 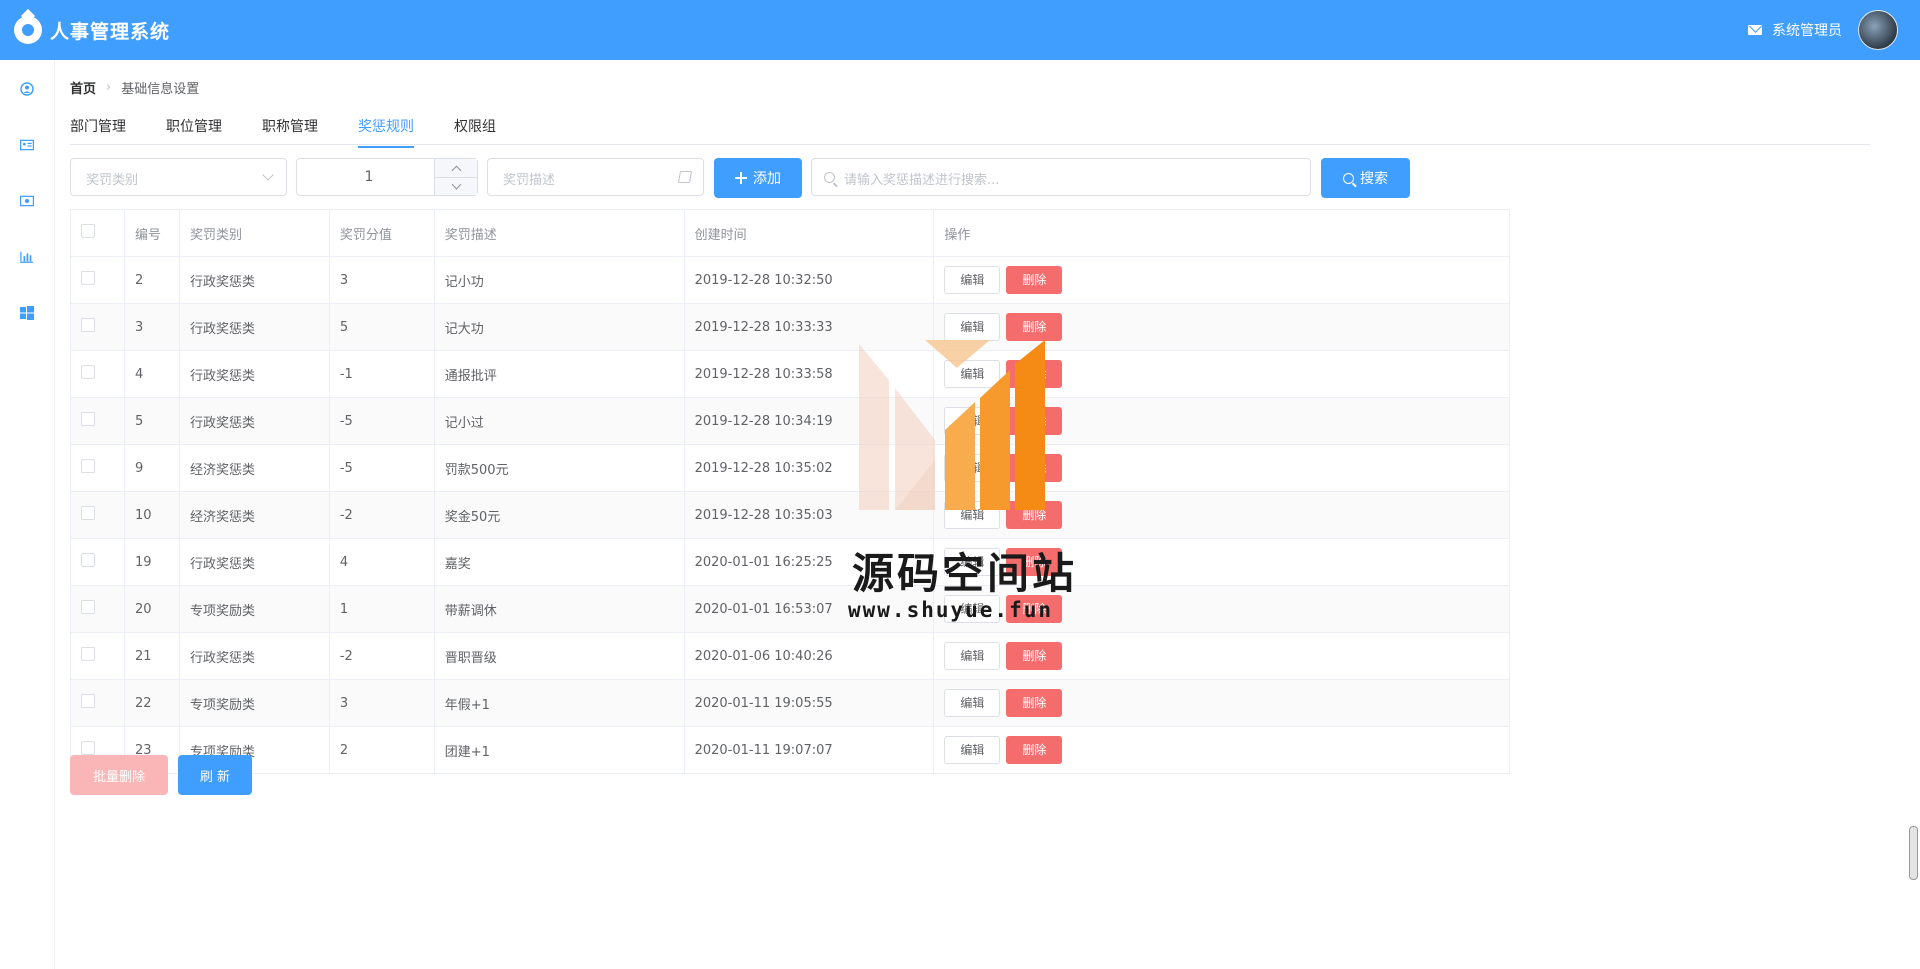 What do you see at coordinates (475, 131) in the screenshot?
I see `tab-permission-group: 权限组` at bounding box center [475, 131].